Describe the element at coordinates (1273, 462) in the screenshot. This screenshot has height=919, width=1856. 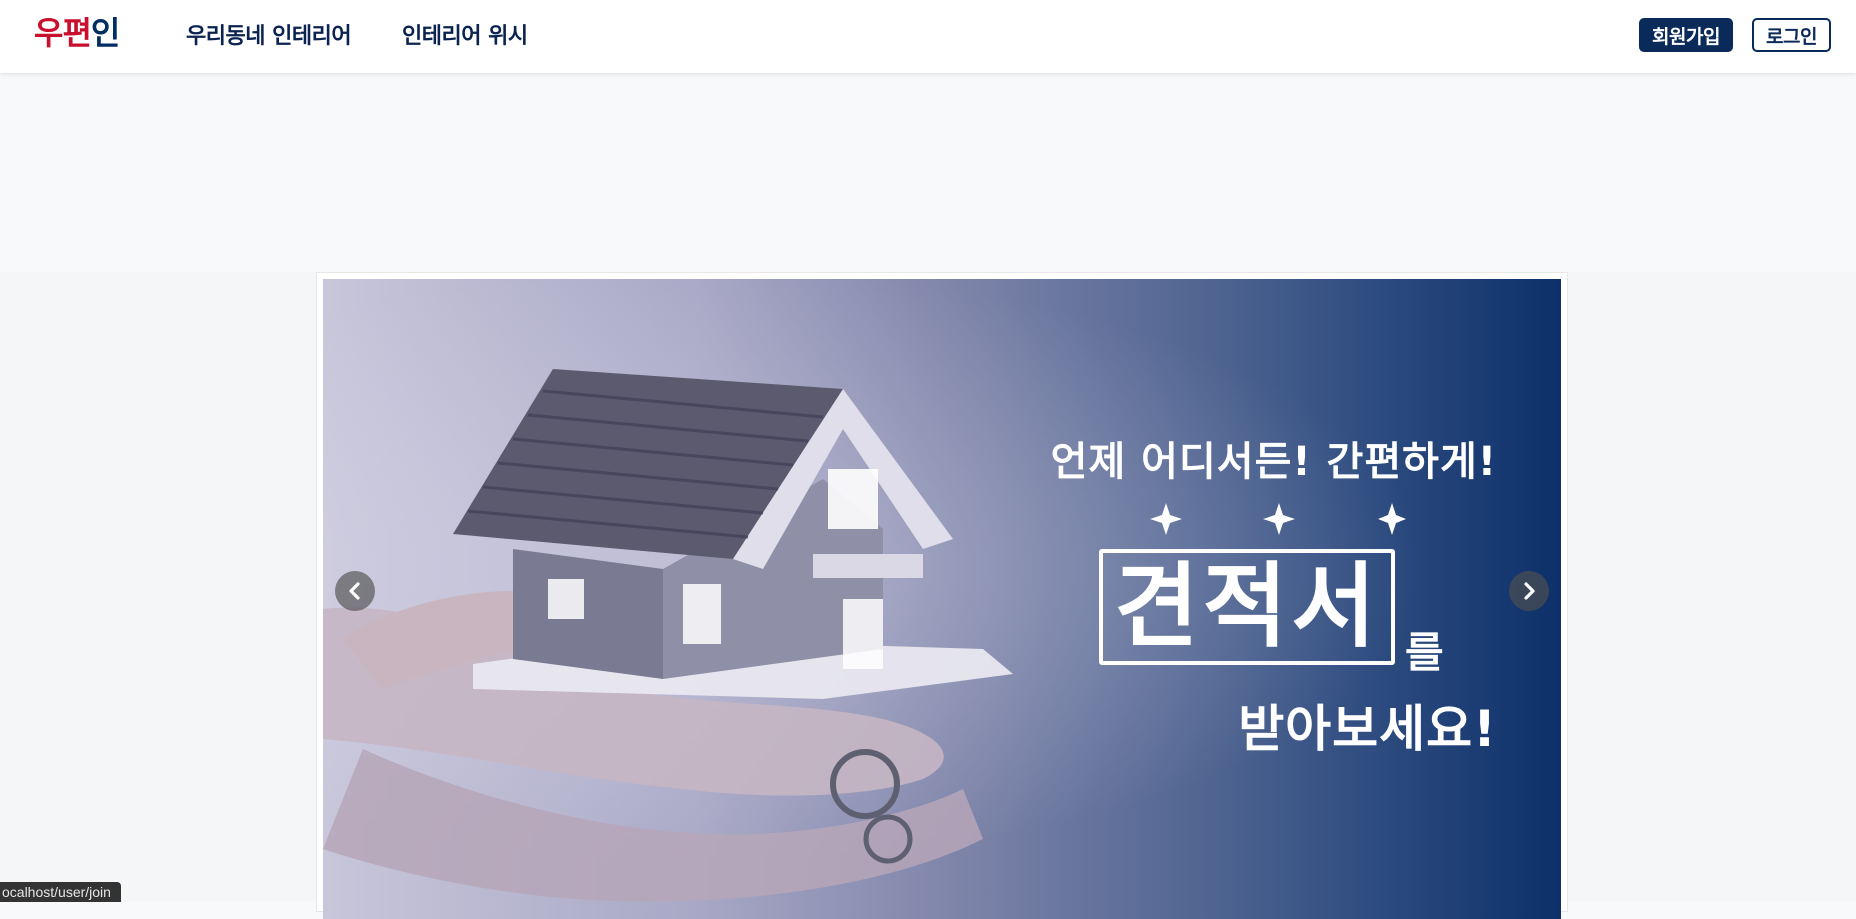
I see `hero-tagline-line1: 언제 어디서든! 간편하게!` at that location.